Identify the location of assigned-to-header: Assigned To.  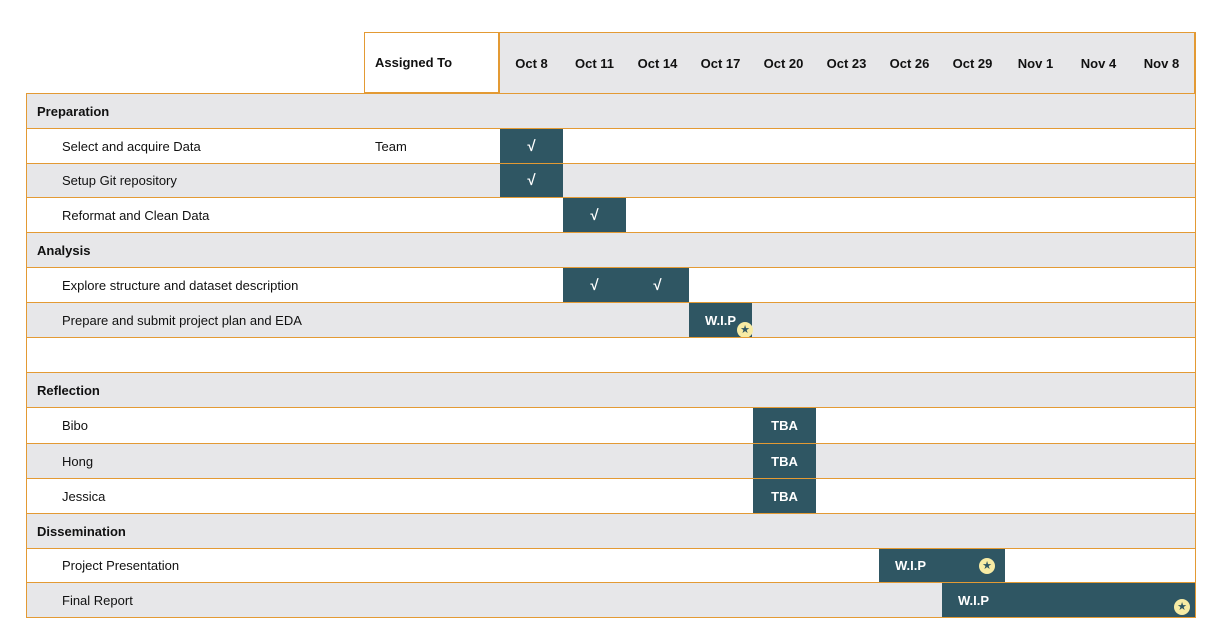
(432, 62).